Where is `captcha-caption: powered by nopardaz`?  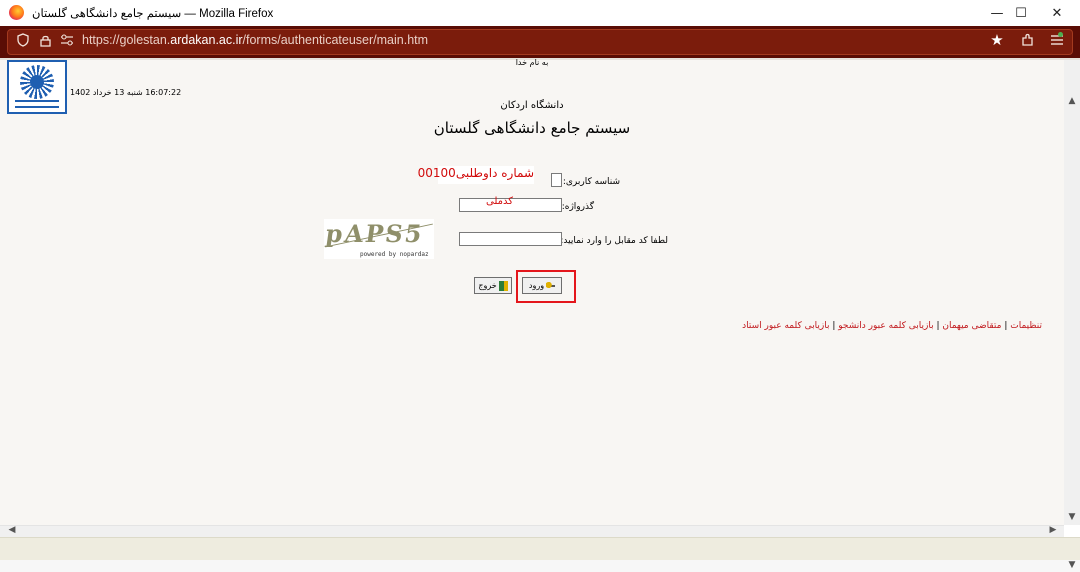
captcha-caption: powered by nopardaz is located at coordinates (394, 254).